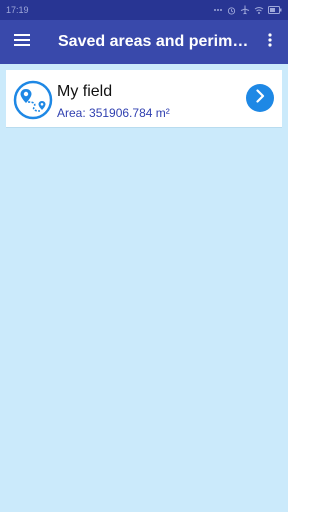  What do you see at coordinates (113, 113) in the screenshot?
I see `area-value: Area: 351906.784 m²` at bounding box center [113, 113].